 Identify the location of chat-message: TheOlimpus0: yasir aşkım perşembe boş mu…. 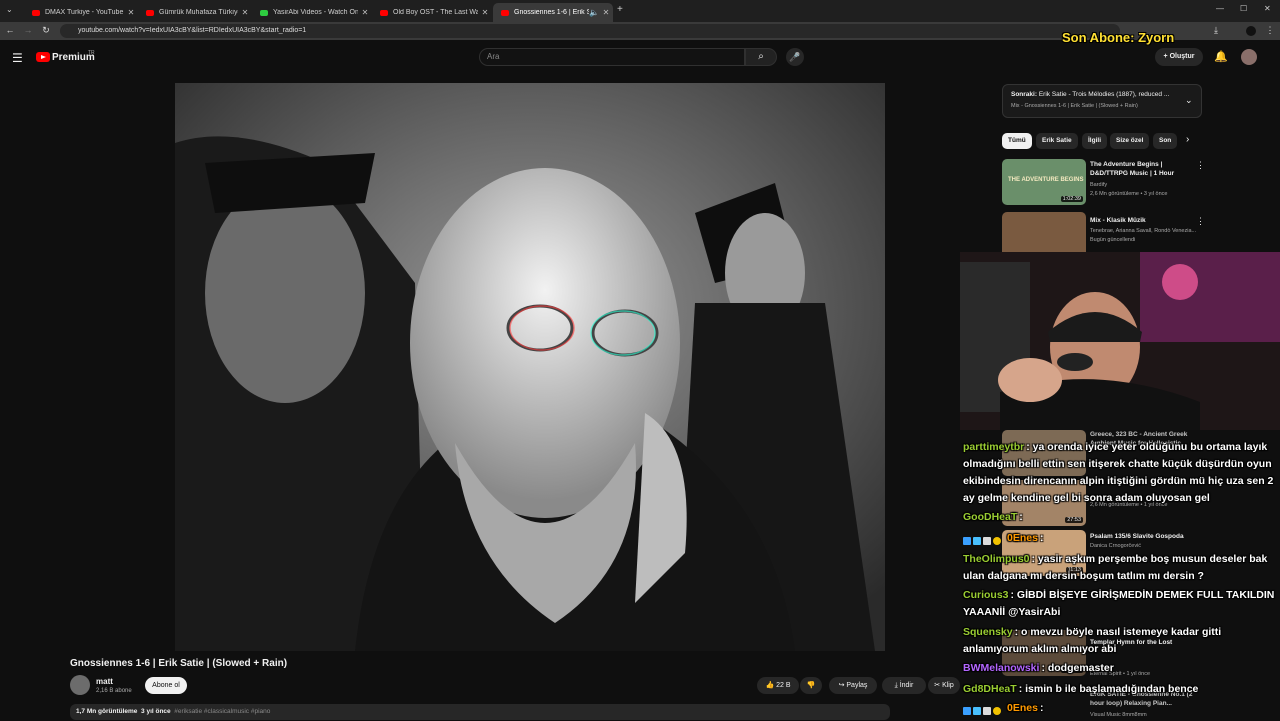
(1115, 567).